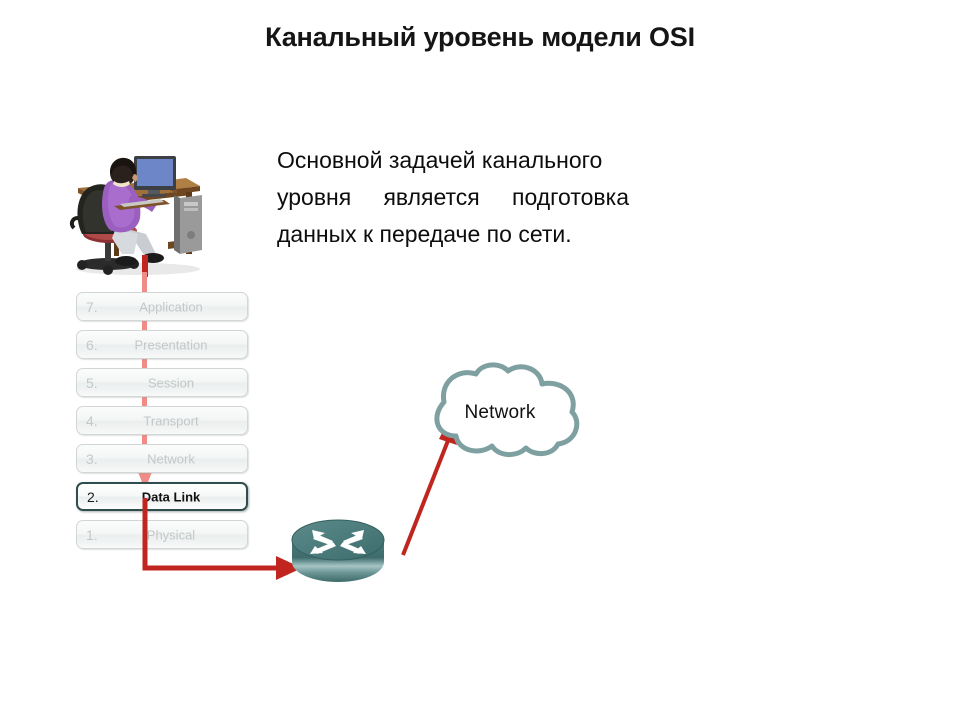 This screenshot has width=960, height=720. I want to click on osi-layer-4-transport: 4. Transport, so click(162, 420).